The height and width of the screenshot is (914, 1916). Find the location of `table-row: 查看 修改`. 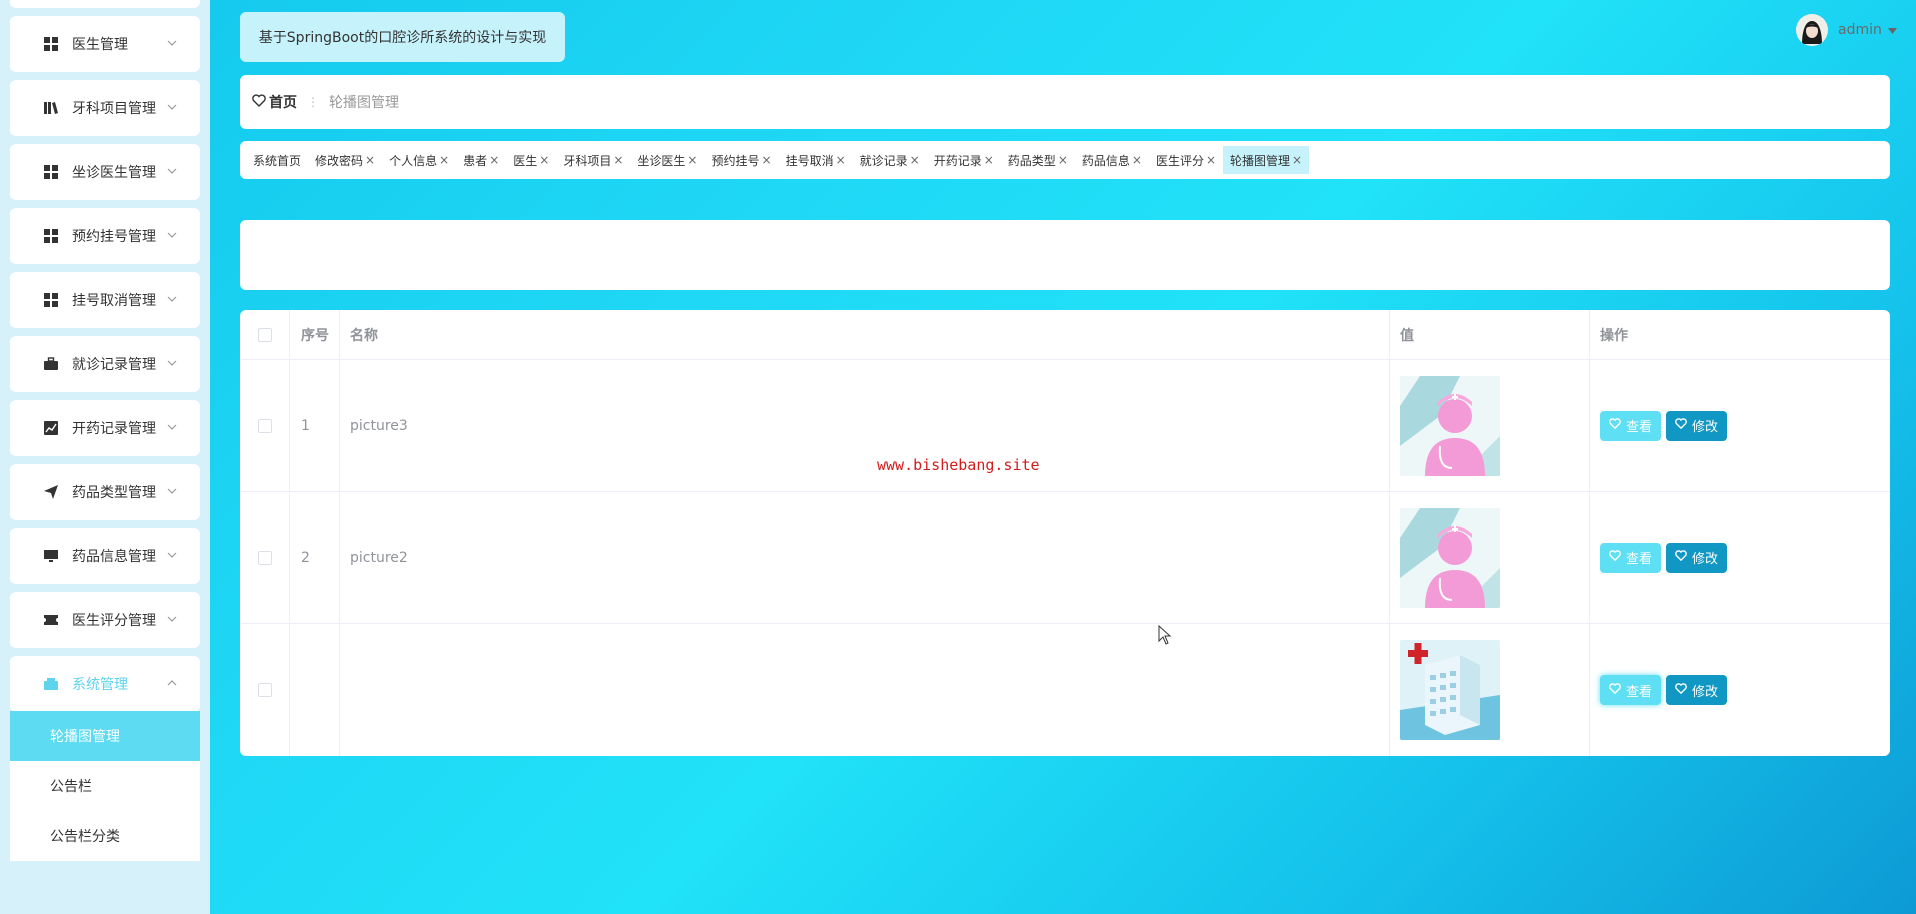

table-row: 查看 修改 is located at coordinates (1065, 690).